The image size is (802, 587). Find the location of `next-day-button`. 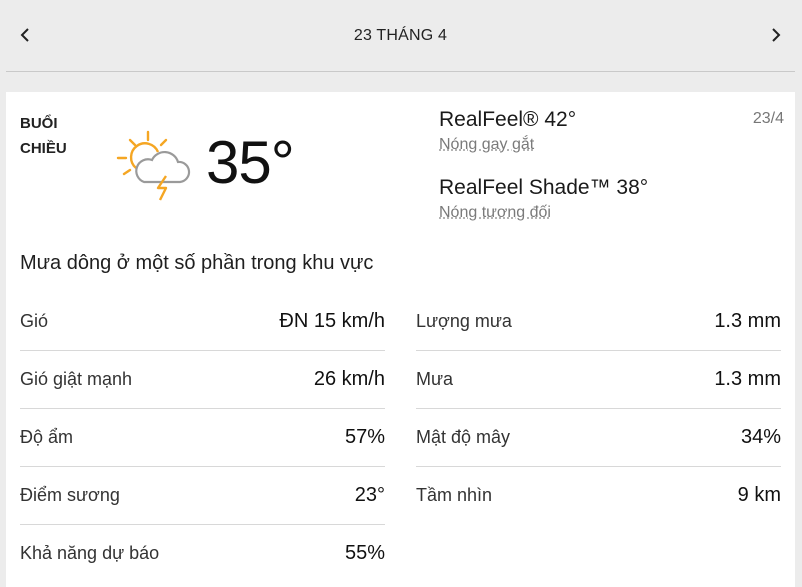

next-day-button is located at coordinates (776, 35).